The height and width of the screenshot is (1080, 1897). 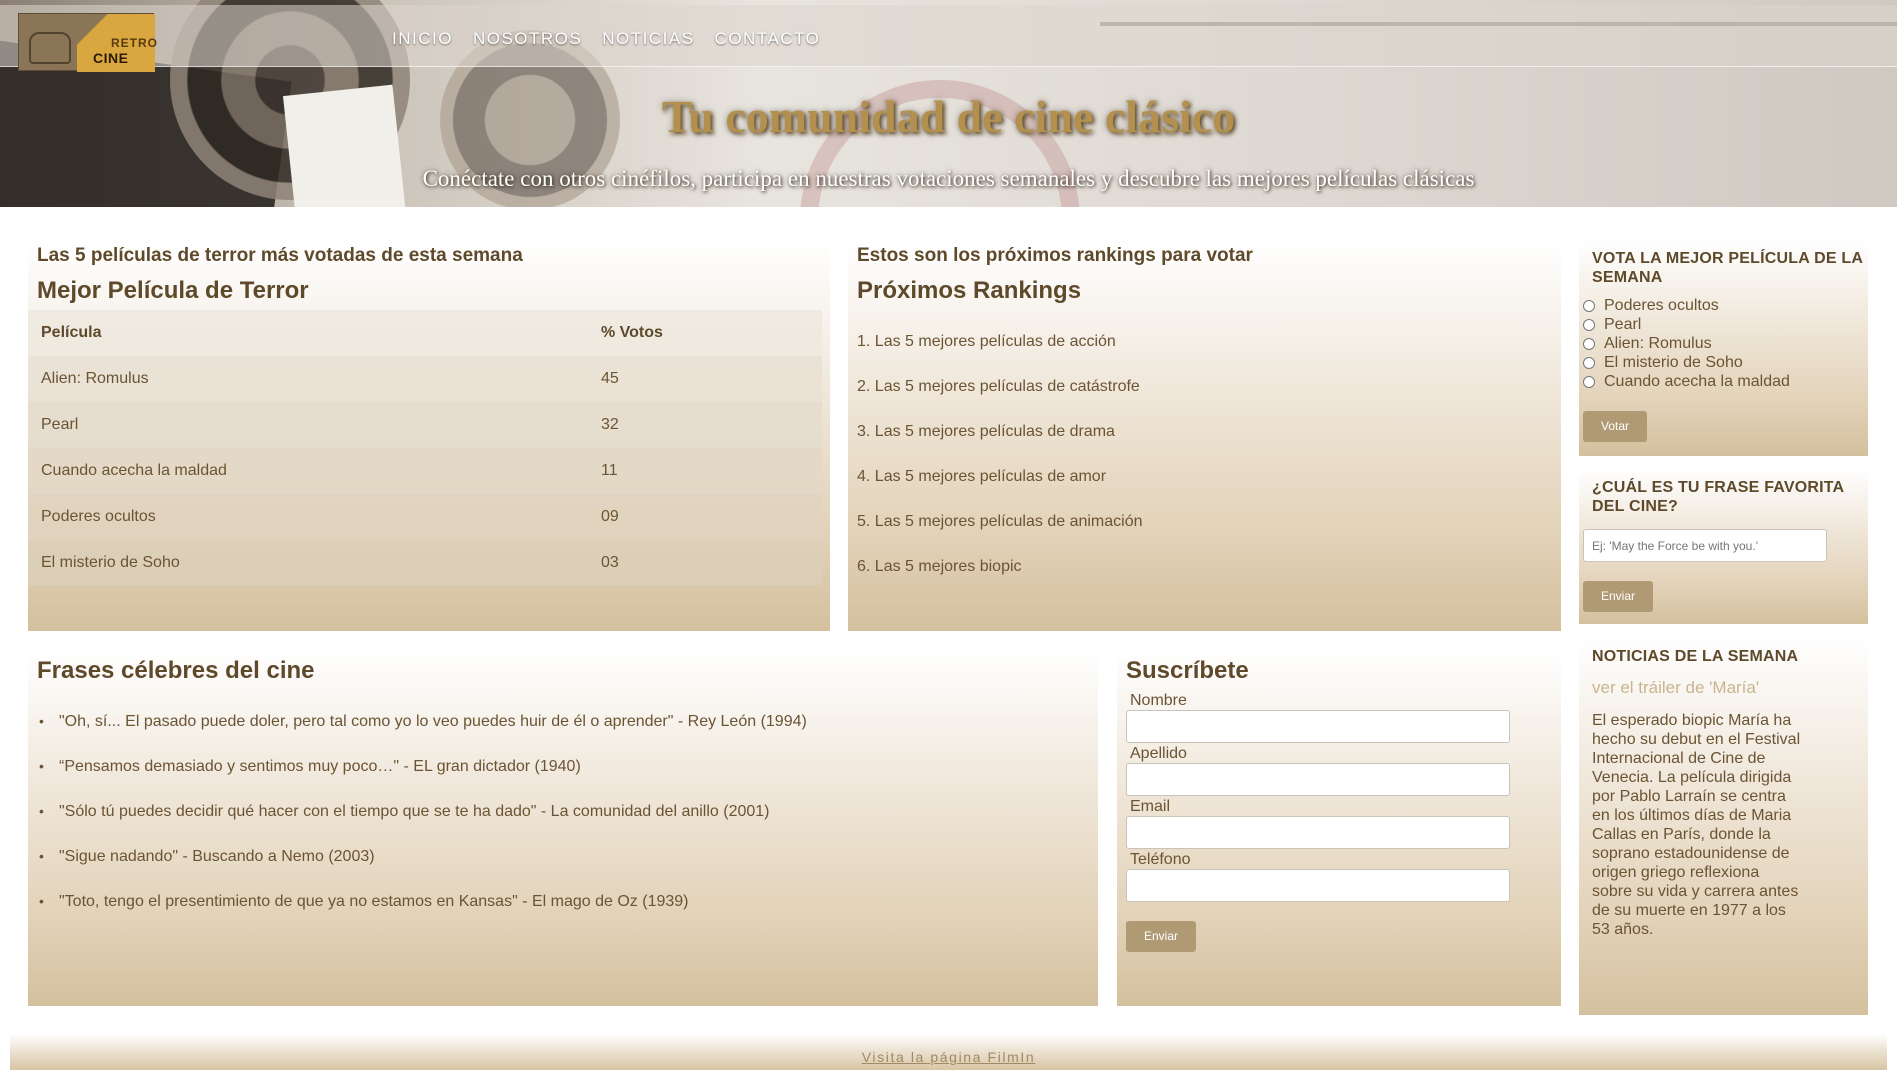 I want to click on email-field, so click(x=1318, y=832).